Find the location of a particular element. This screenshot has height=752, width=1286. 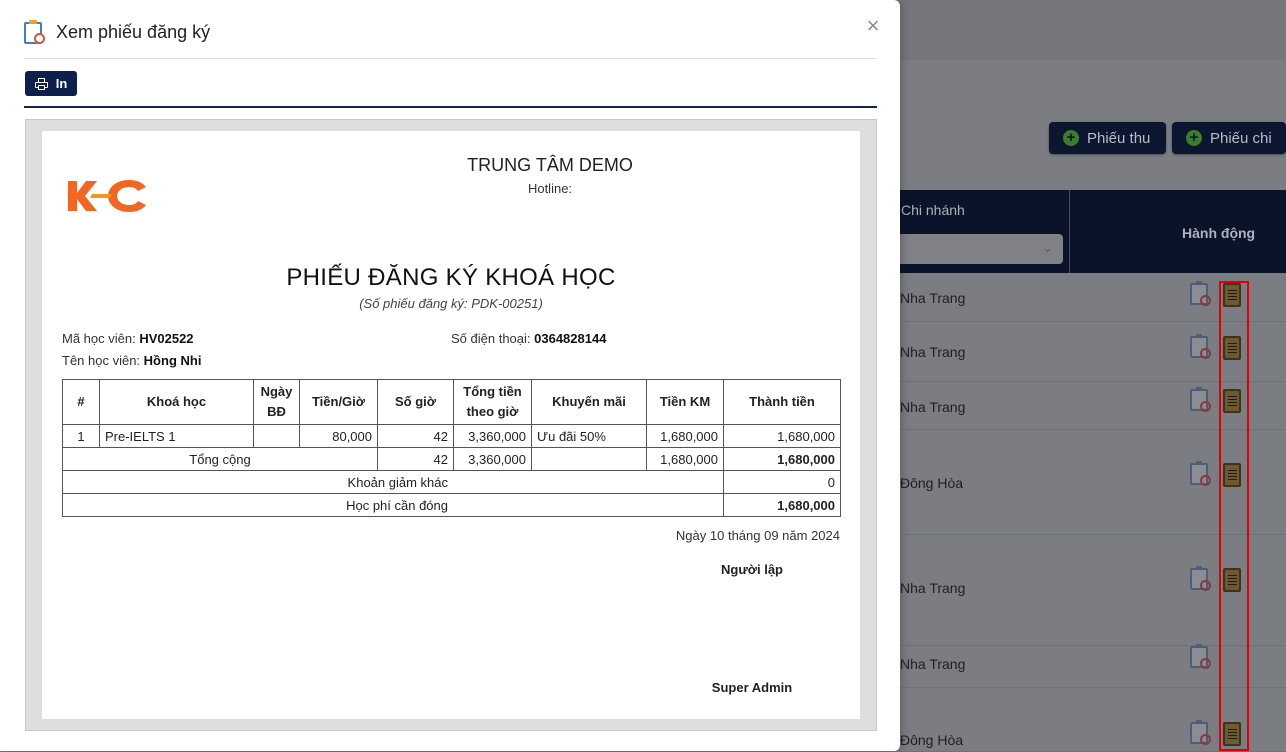

payable-label: Học phí cần đóng is located at coordinates (393, 505).